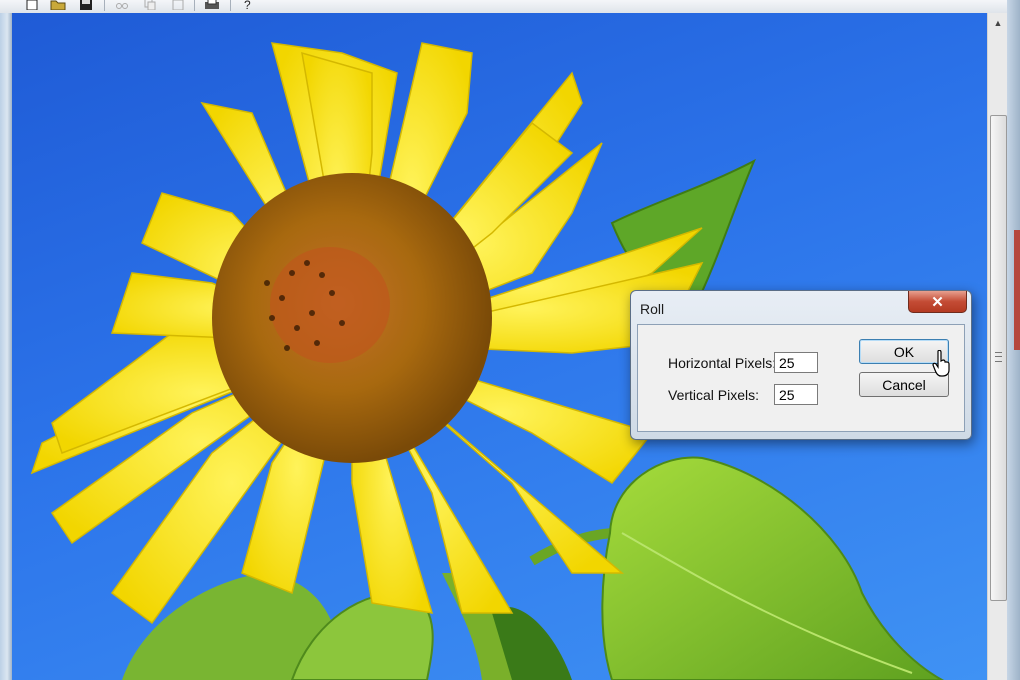 Image resolution: width=1020 pixels, height=680 pixels. What do you see at coordinates (796, 362) in the screenshot?
I see `horizontal-pixels-input: 25` at bounding box center [796, 362].